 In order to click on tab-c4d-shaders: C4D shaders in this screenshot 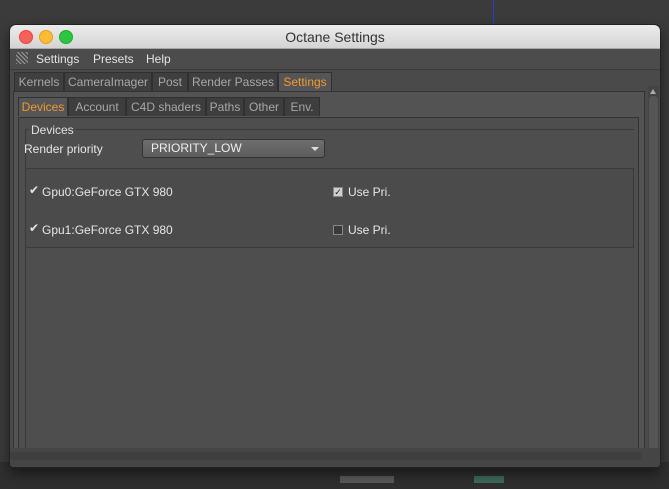, I will do `click(166, 106)`.